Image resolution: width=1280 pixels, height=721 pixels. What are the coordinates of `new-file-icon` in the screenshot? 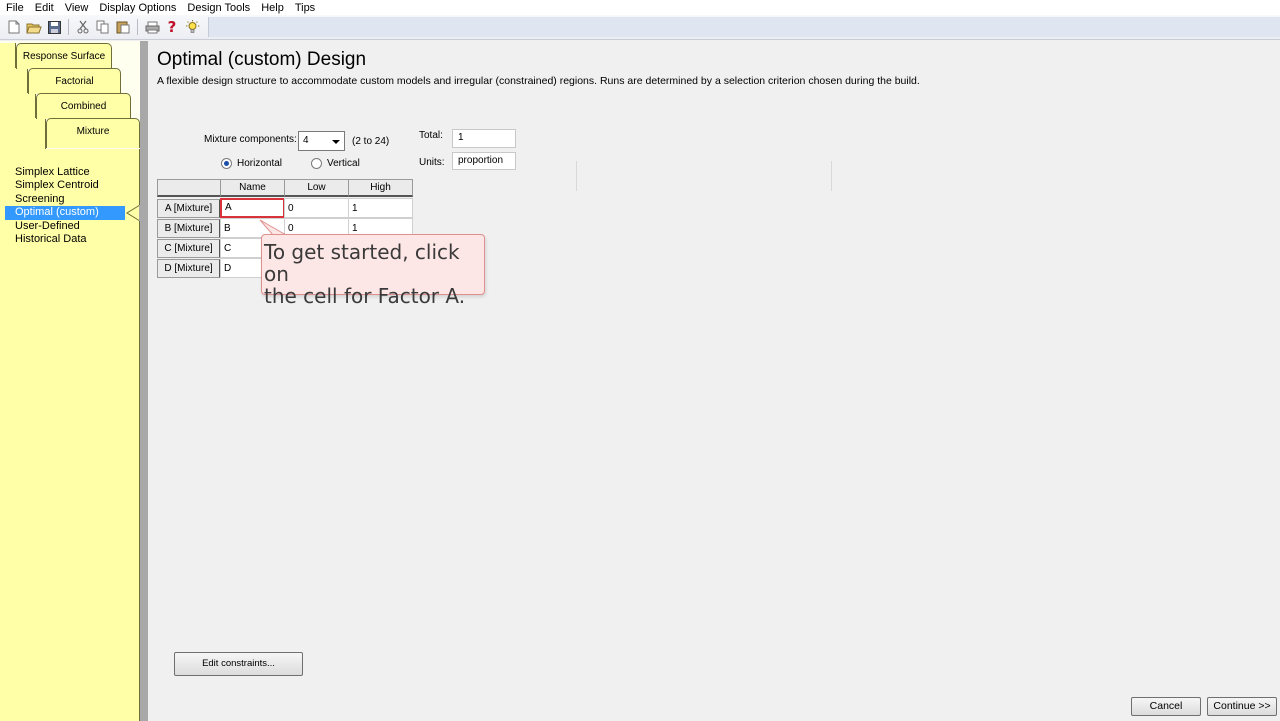 It's located at (14, 27).